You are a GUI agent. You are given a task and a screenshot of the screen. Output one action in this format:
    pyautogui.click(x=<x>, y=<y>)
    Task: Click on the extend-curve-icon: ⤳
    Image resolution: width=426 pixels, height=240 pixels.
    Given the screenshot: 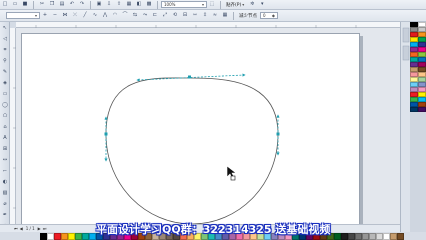 What is the action you would take?
    pyautogui.click(x=145, y=15)
    